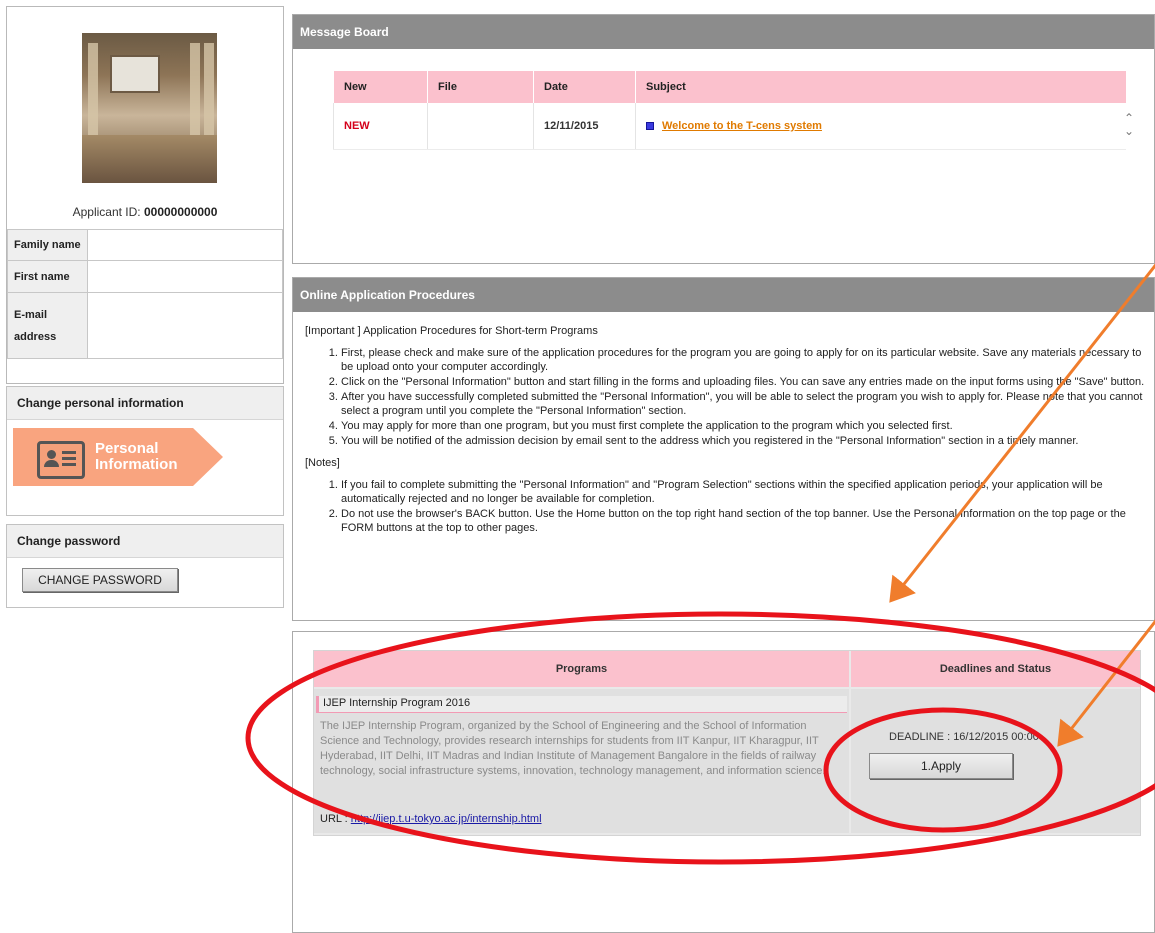 The width and height of the screenshot is (1155, 933). What do you see at coordinates (941, 766) in the screenshot?
I see `apply-button: 1.Apply` at bounding box center [941, 766].